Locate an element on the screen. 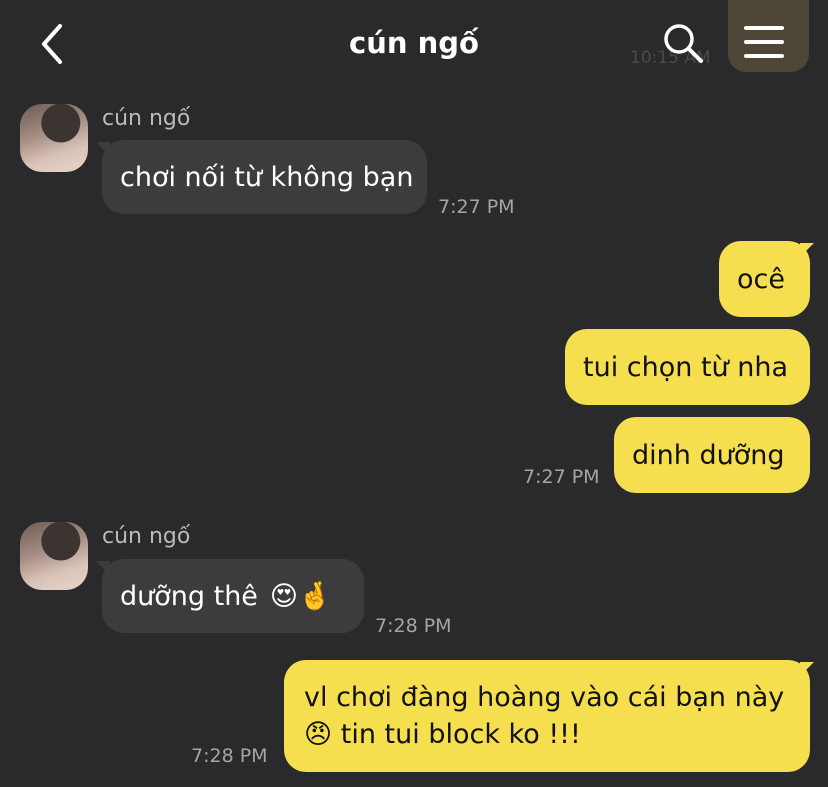 The width and height of the screenshot is (828, 787). outgoing-message-bubble: tui chọn từ nha is located at coordinates (687, 367).